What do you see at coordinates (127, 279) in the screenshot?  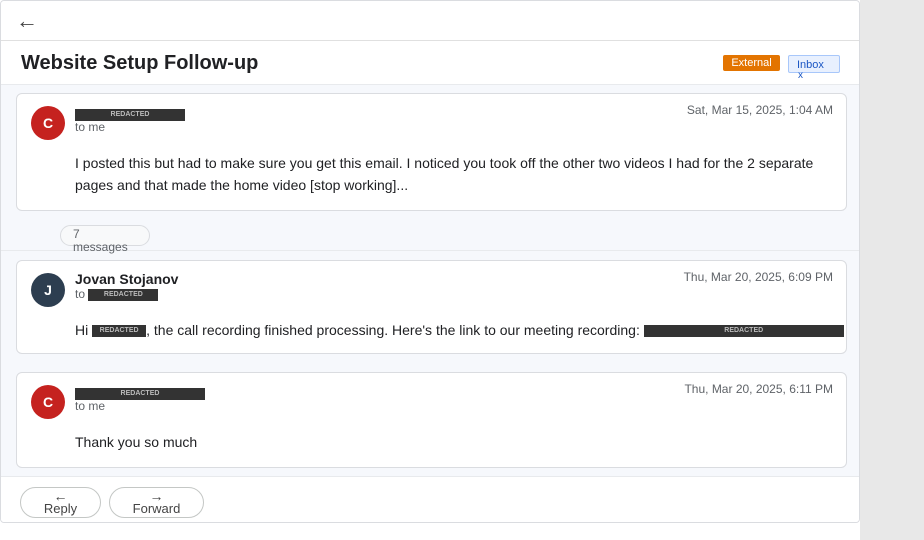 I see `sender-name: Jovan Stojanov` at bounding box center [127, 279].